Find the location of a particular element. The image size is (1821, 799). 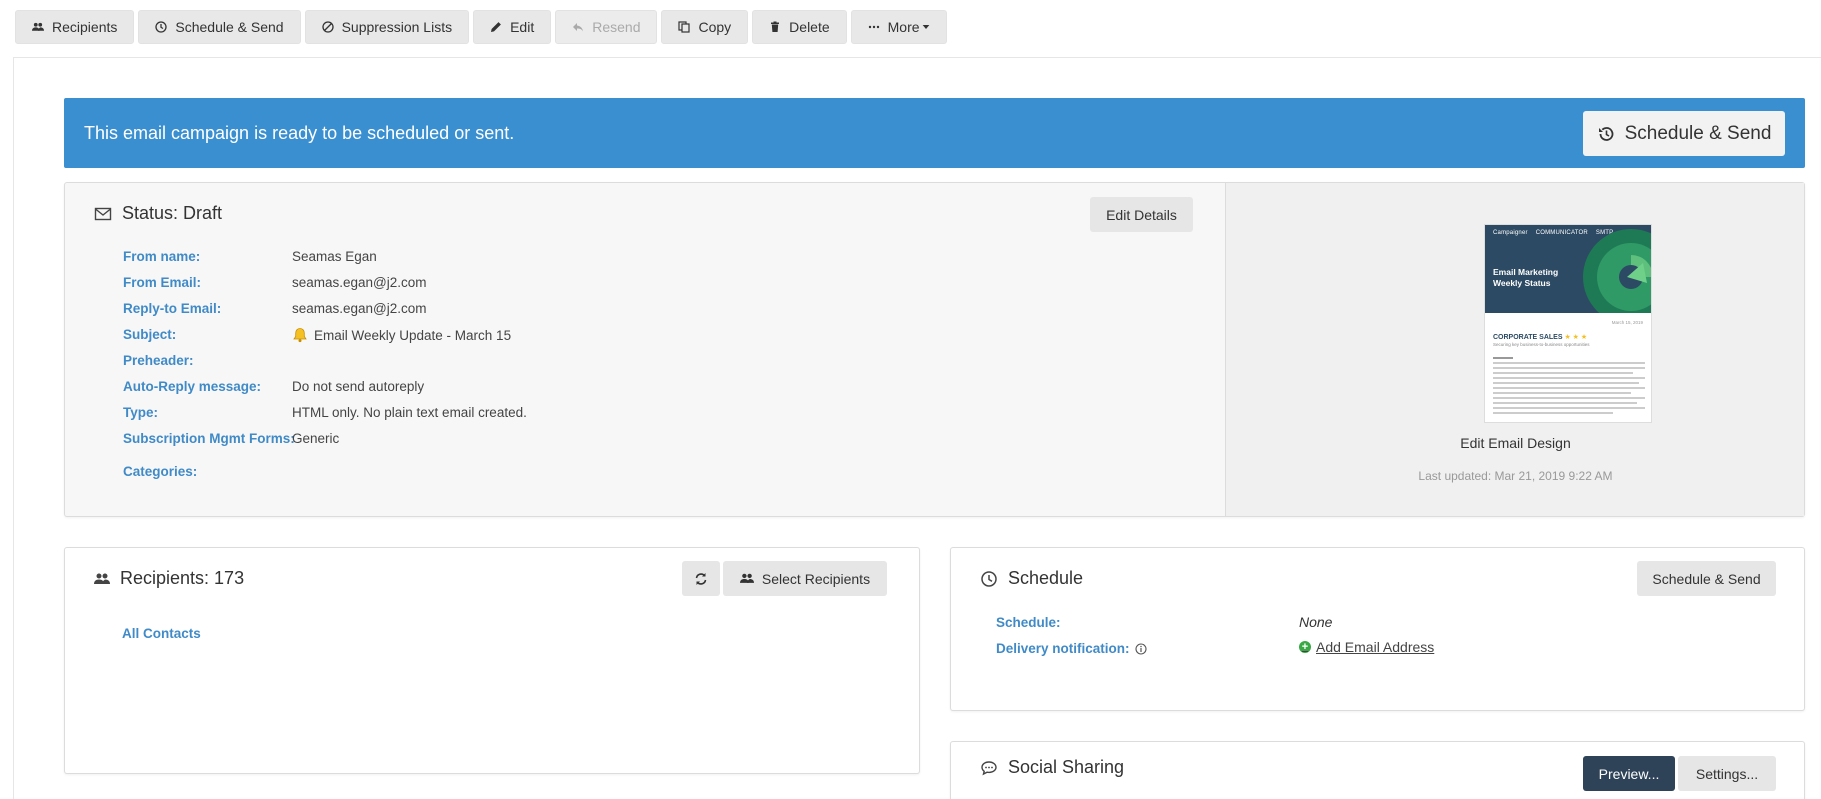

pencil-icon is located at coordinates (496, 27).